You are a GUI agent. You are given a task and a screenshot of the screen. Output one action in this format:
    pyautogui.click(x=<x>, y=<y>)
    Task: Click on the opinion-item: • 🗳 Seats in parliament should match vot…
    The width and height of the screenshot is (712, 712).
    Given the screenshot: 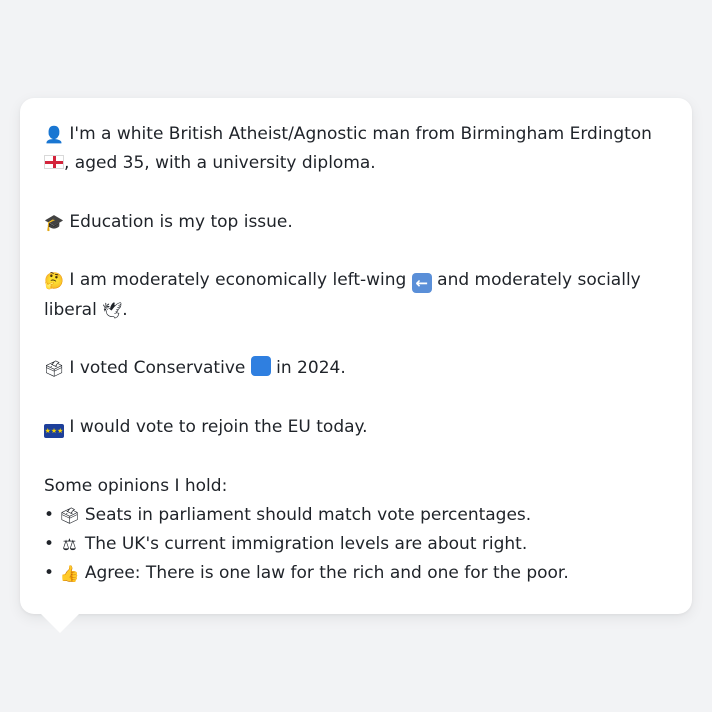 What is the action you would take?
    pyautogui.click(x=358, y=515)
    